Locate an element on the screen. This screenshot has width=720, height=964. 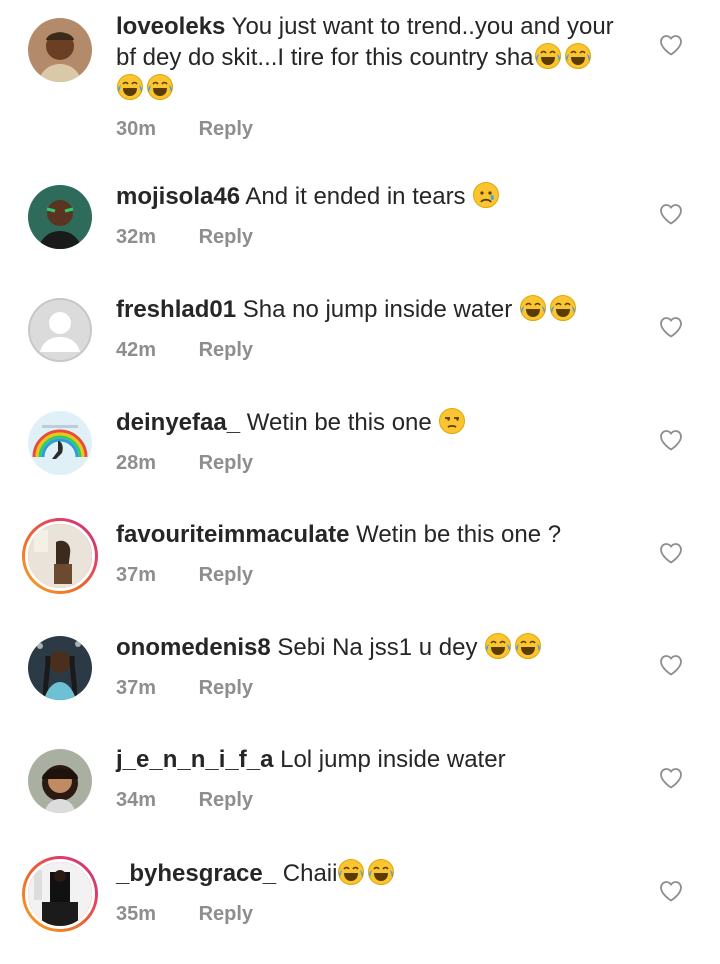
comment-text: freshlad01 Sha no jump inside water is located at coordinates (376, 309).